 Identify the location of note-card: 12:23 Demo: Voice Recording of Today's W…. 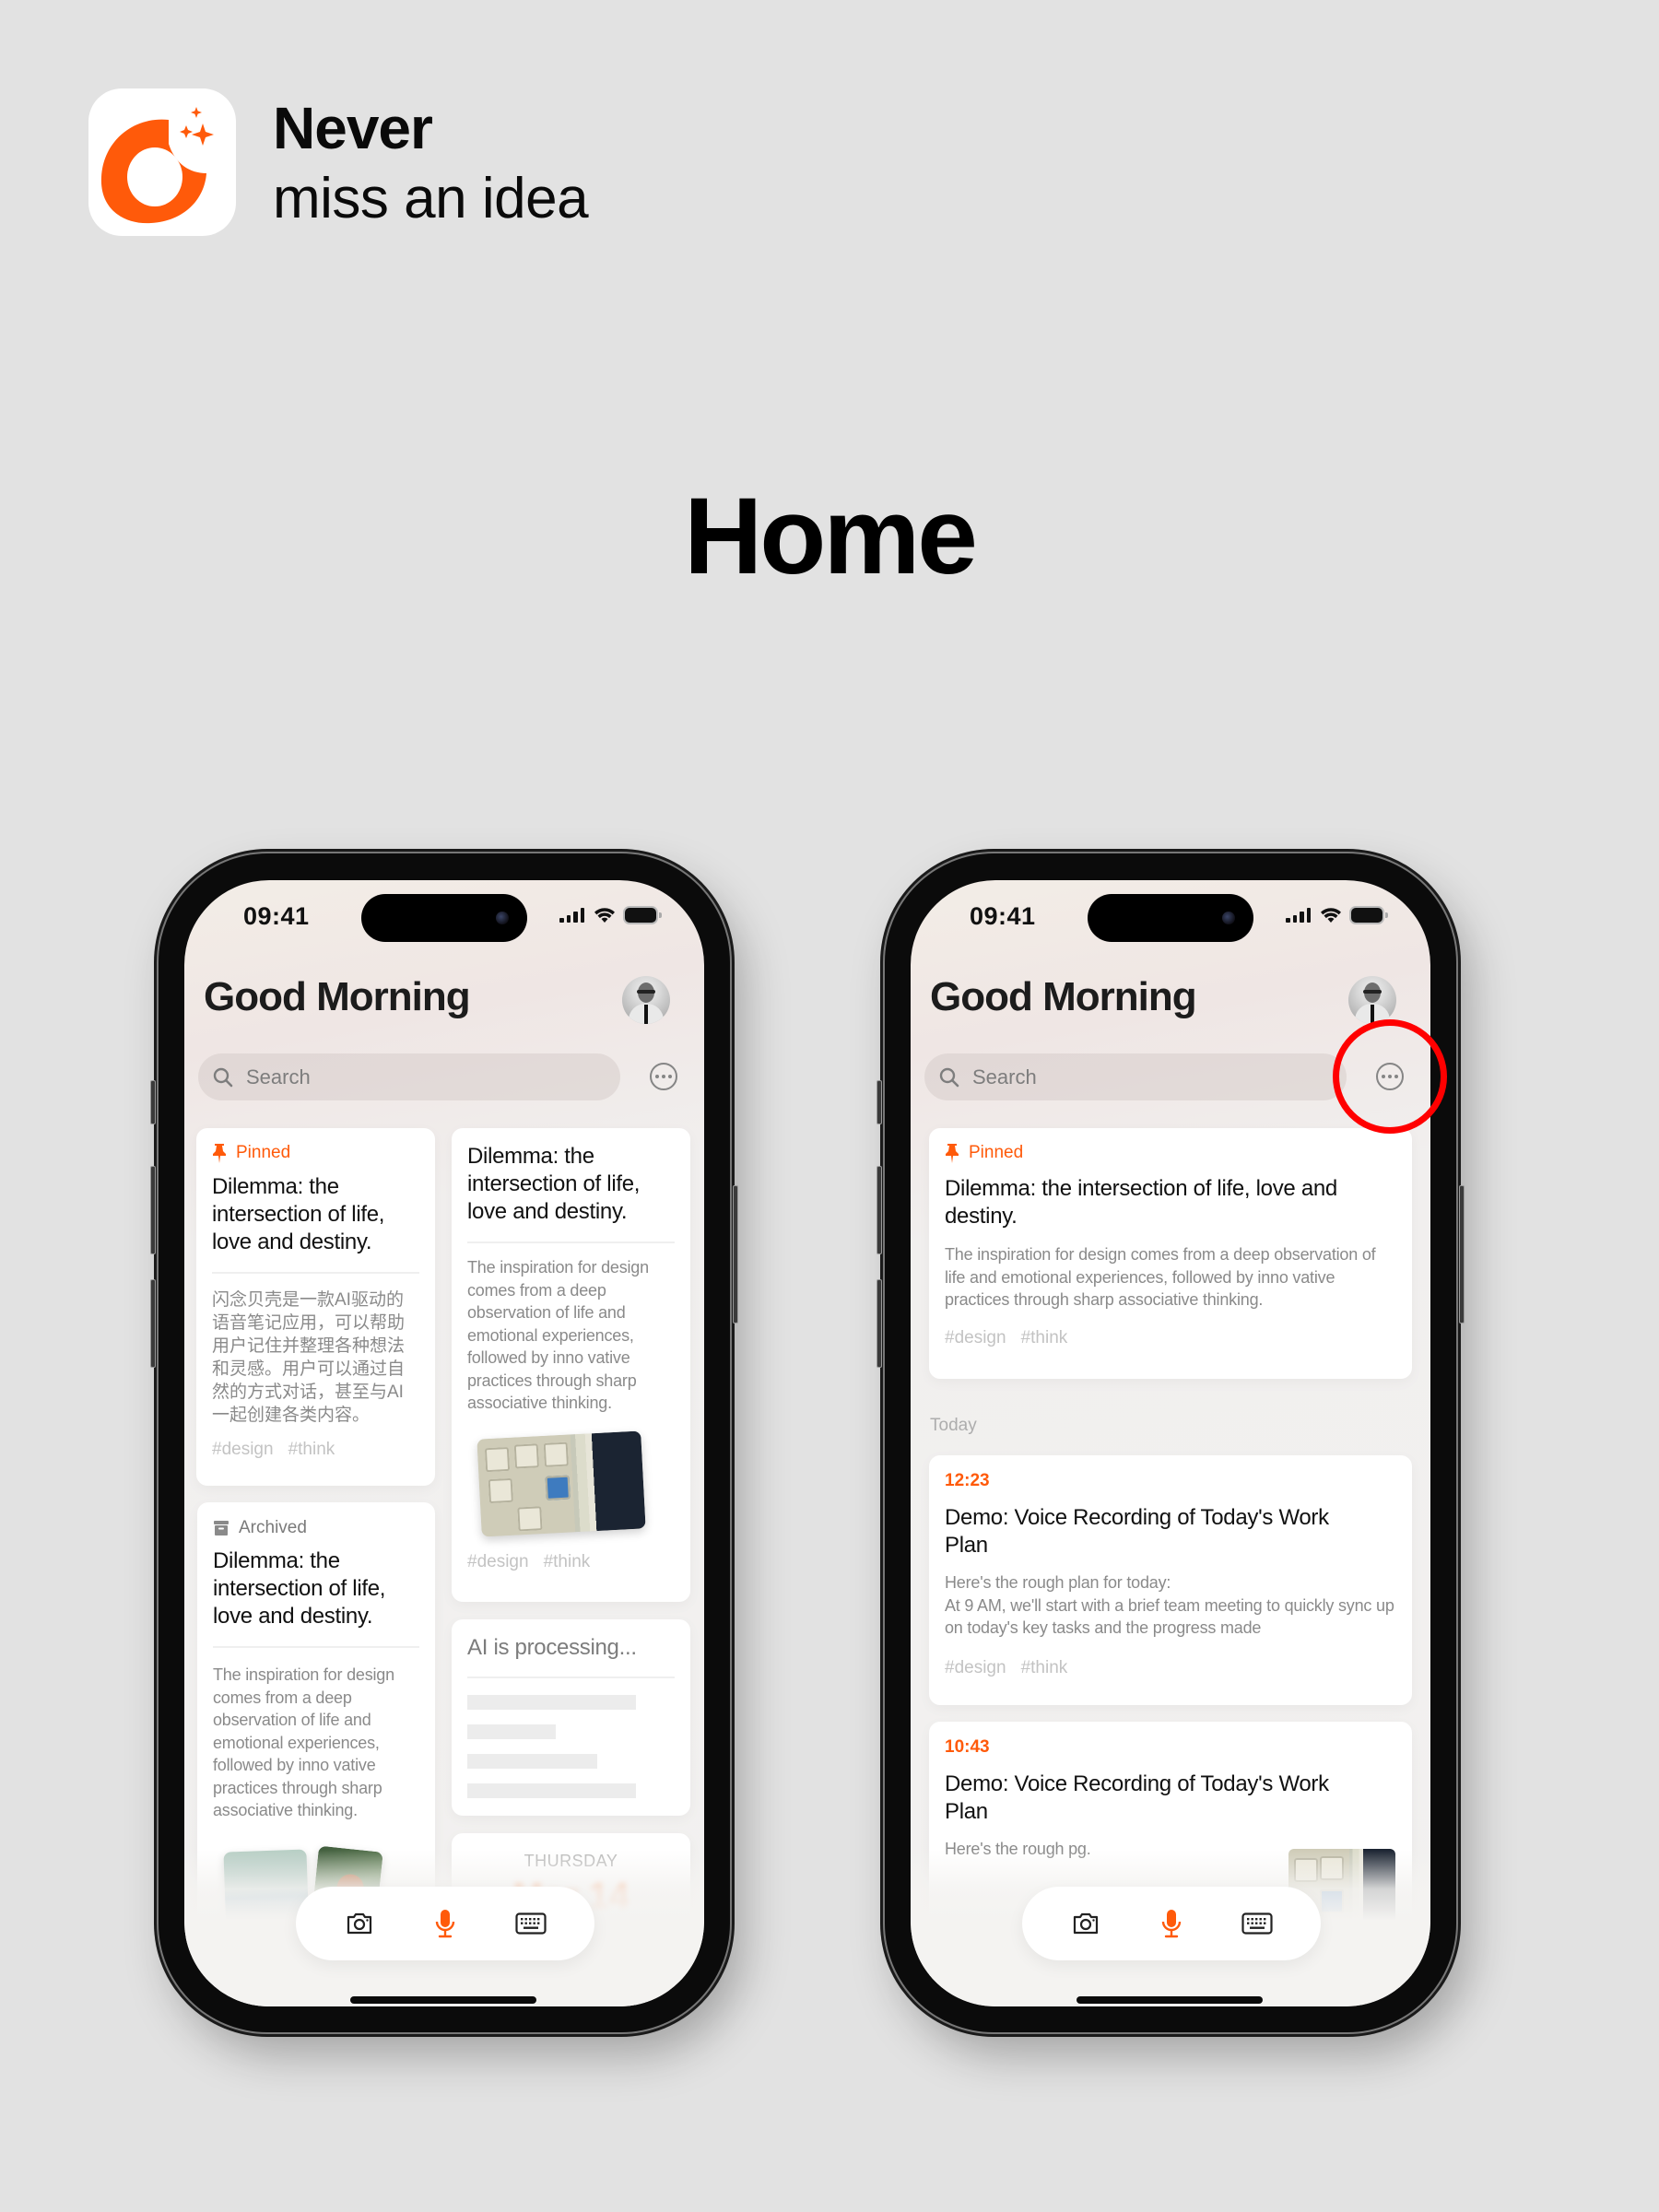
(1170, 1580).